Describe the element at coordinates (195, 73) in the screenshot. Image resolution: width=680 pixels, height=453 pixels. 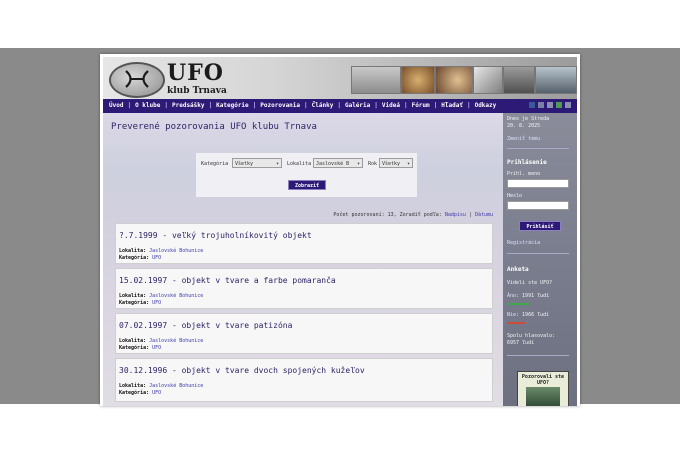
I see `logo-title: UFO` at that location.